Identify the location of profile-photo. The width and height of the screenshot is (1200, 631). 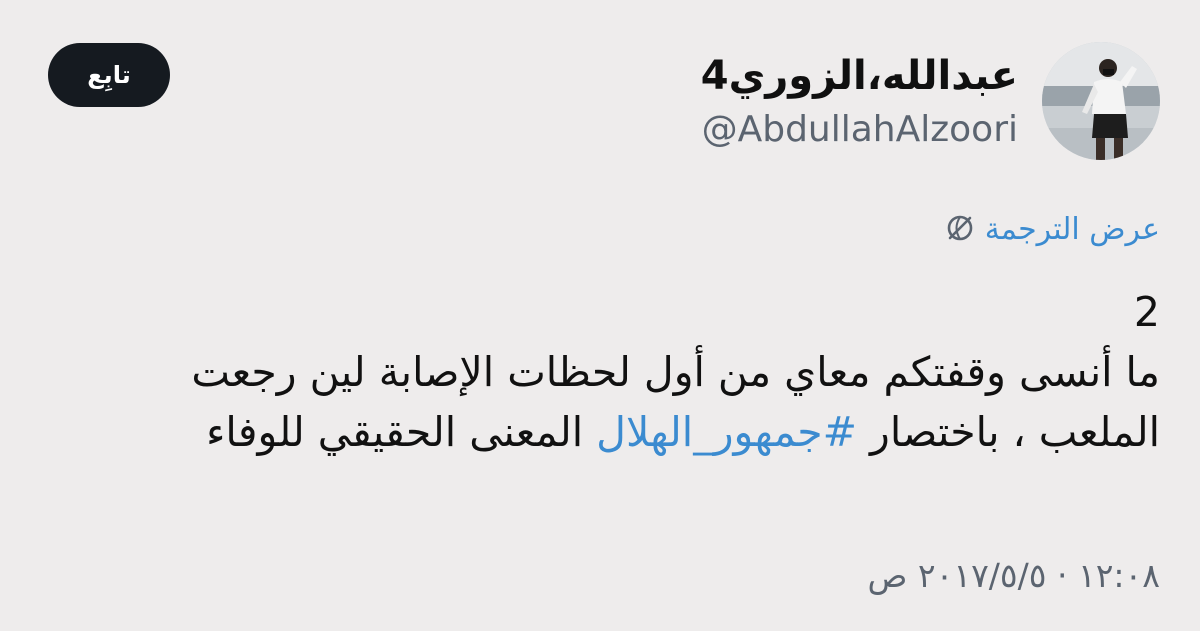
(1101, 101).